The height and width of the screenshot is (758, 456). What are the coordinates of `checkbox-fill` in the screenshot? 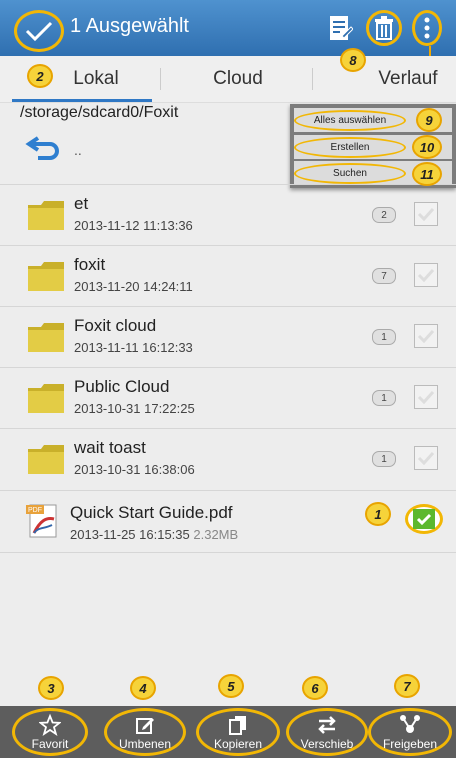 It's located at (424, 519).